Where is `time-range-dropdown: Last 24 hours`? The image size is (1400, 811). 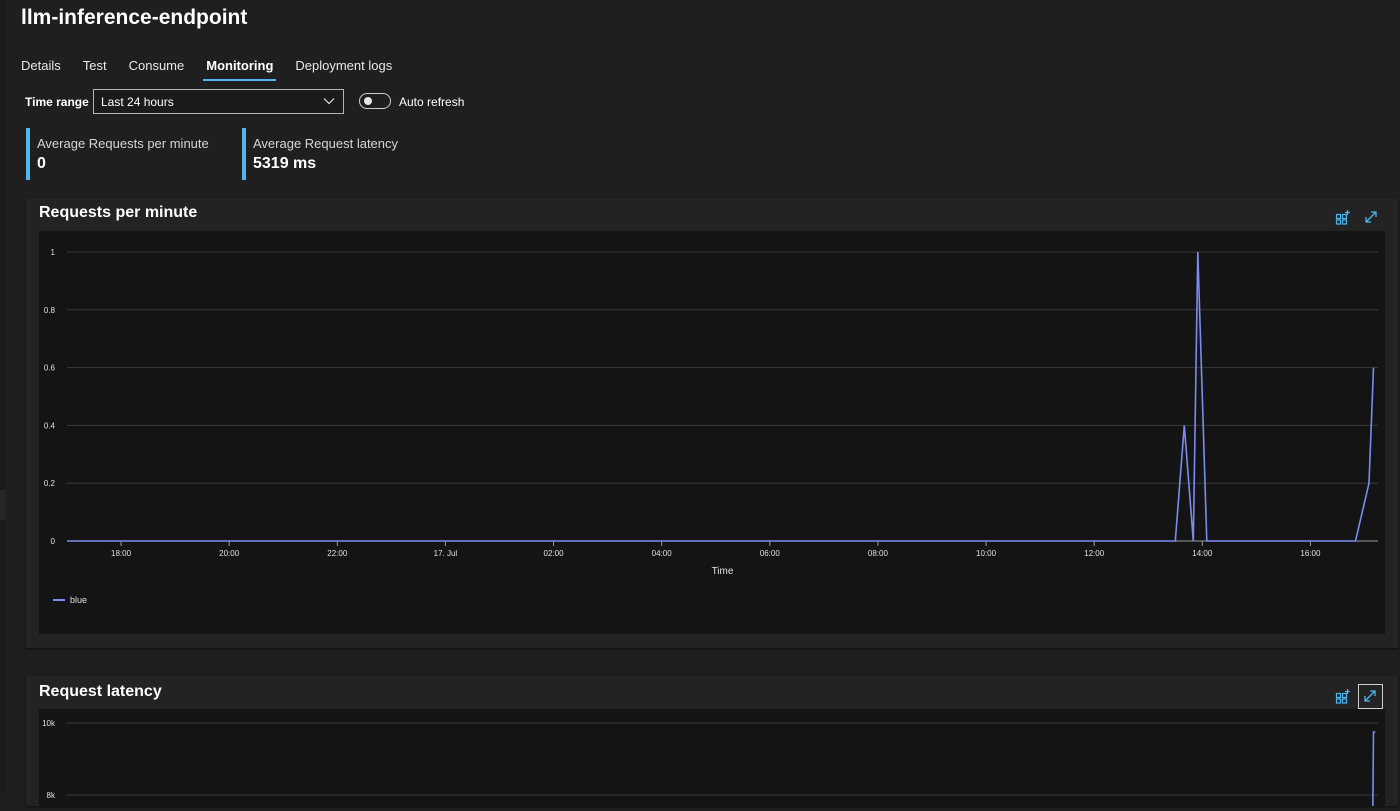 time-range-dropdown: Last 24 hours is located at coordinates (218, 101).